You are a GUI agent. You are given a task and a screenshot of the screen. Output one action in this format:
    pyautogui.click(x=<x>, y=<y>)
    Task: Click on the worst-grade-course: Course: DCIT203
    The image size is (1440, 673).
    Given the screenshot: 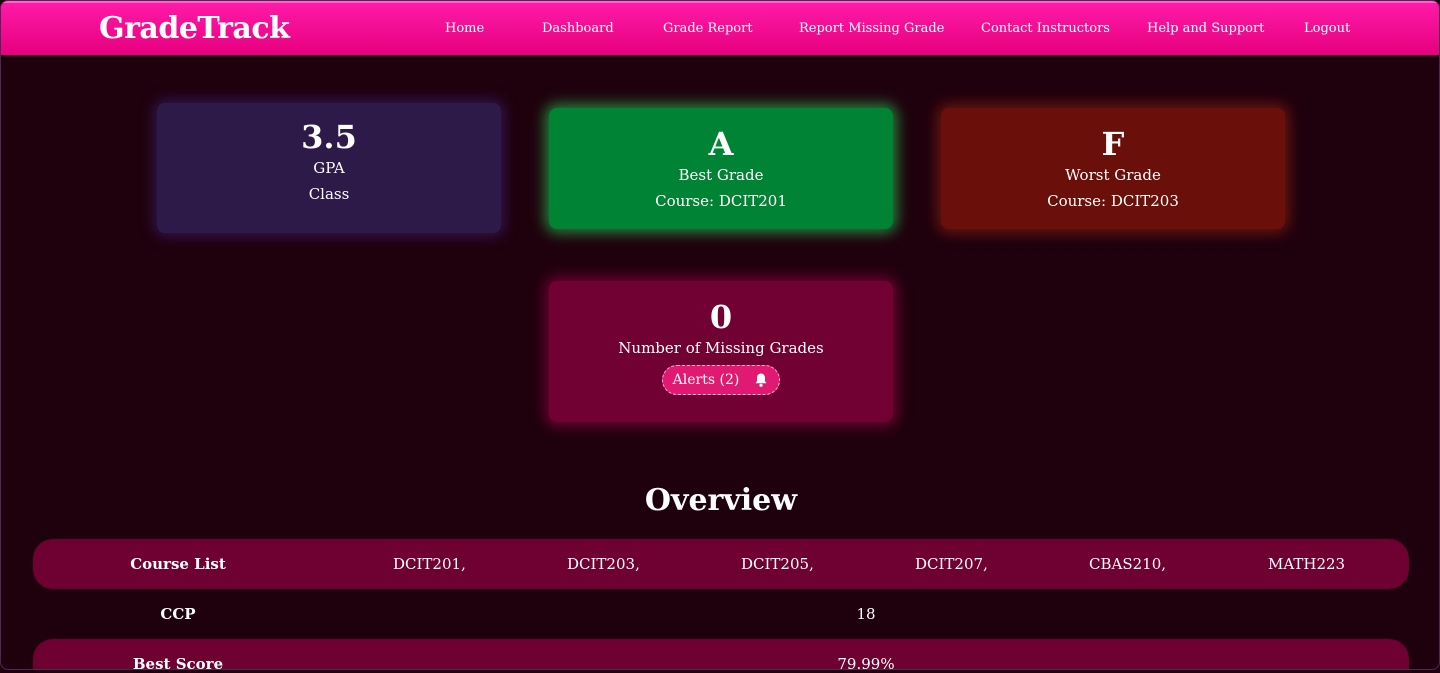 What is the action you would take?
    pyautogui.click(x=1113, y=201)
    